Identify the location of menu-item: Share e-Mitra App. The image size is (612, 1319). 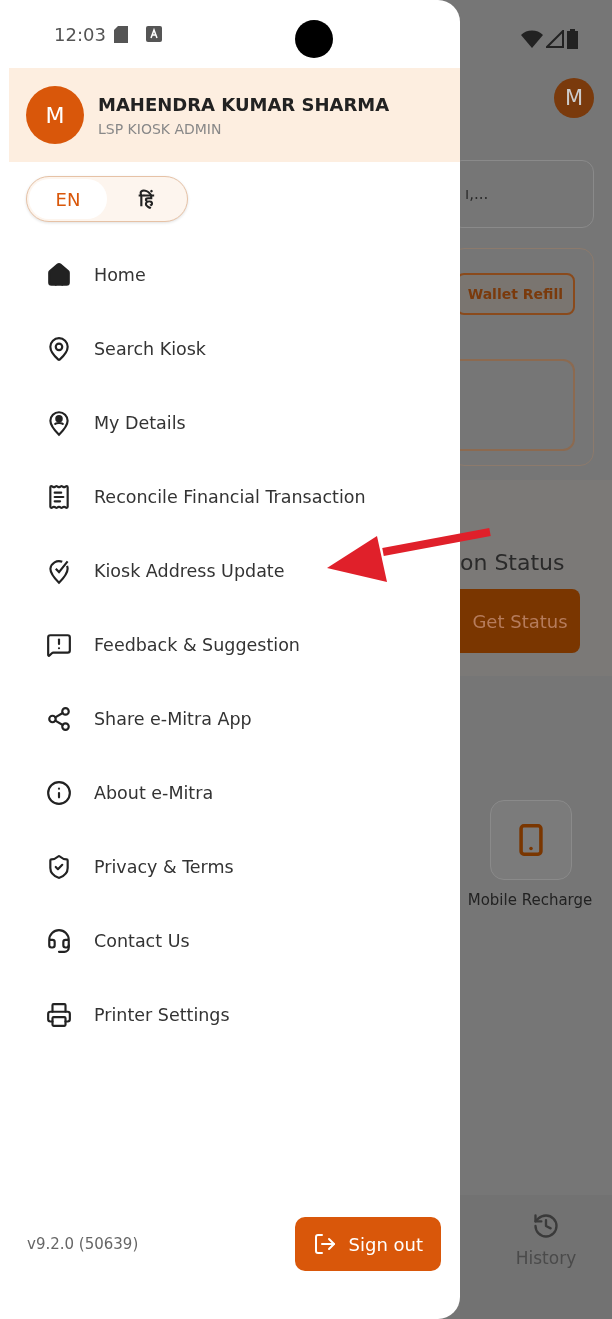
(230, 719).